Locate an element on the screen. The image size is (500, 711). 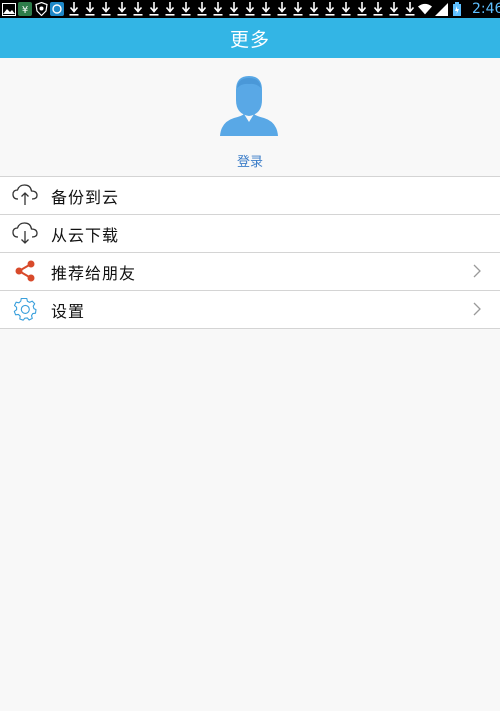
avatar is located at coordinates (249, 105).